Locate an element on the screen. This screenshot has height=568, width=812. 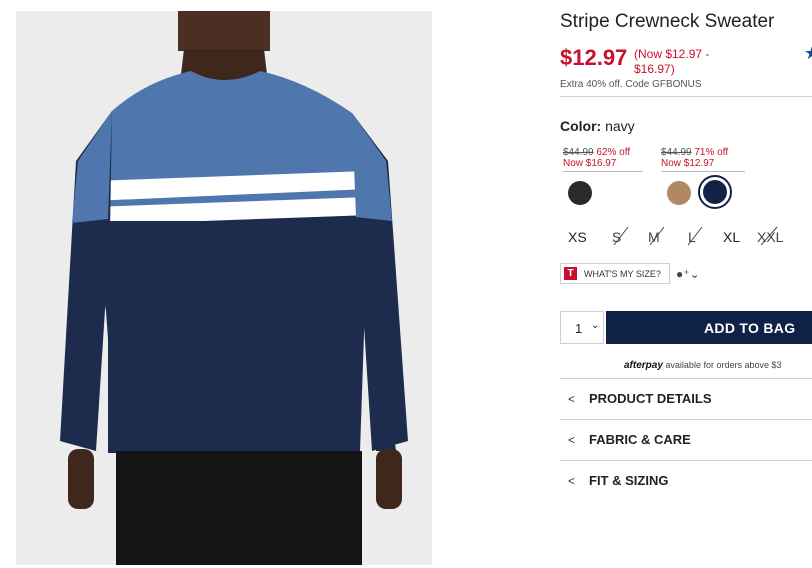
swatch-navy-selected is located at coordinates (715, 192).